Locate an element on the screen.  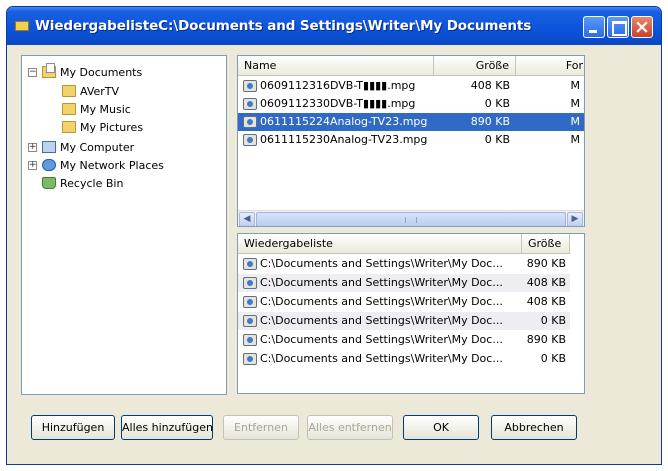
pictures-folder-icon is located at coordinates (69, 127).